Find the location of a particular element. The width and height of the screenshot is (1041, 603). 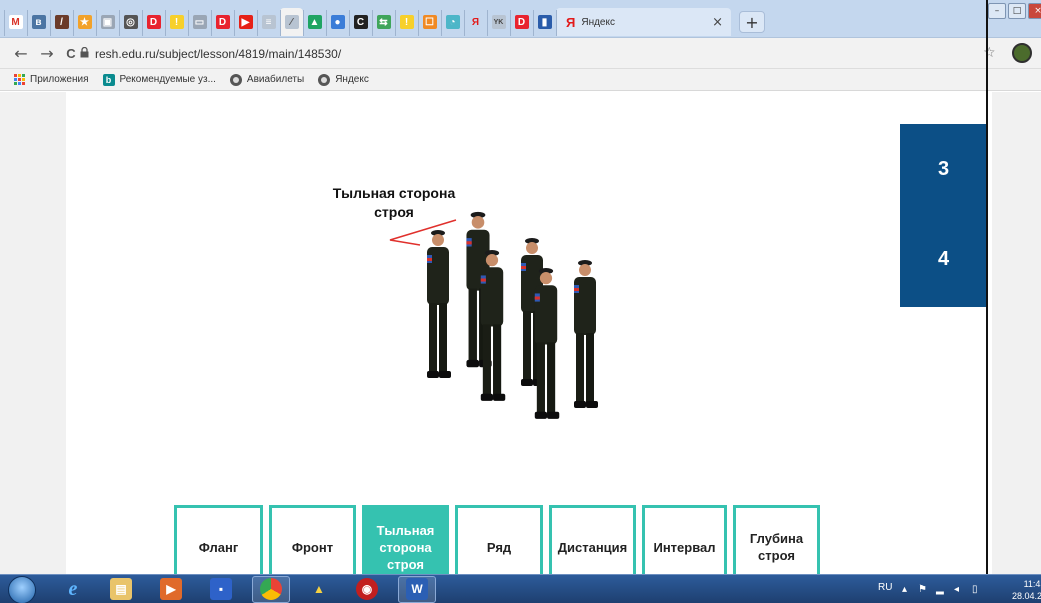

term-rear-side: Тыльная сторона строя is located at coordinates (405, 539).